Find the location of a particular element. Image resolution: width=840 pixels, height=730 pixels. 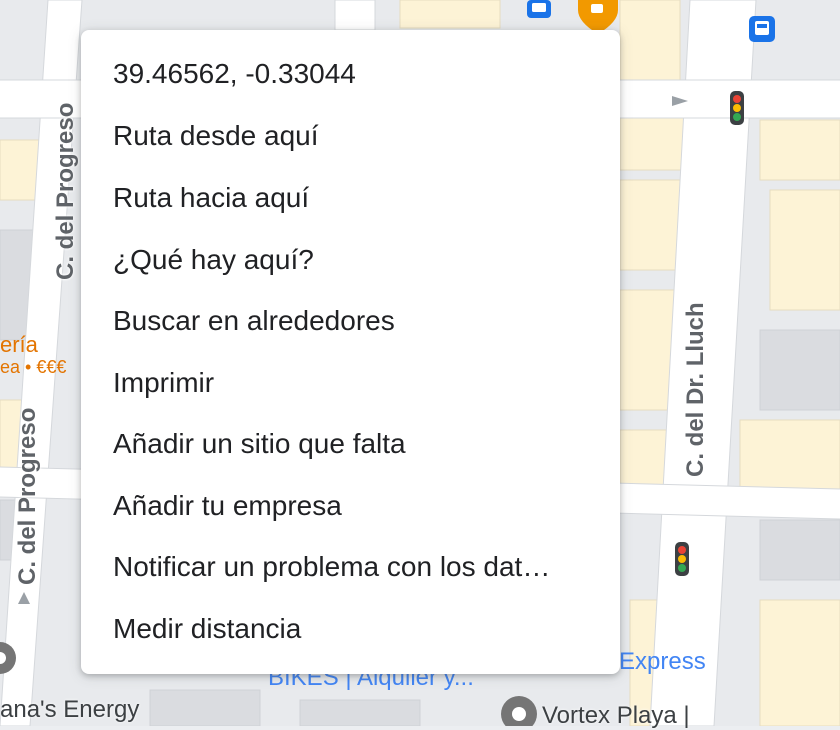

menu-item-directions-from: Ruta desde aquí is located at coordinates (350, 136).